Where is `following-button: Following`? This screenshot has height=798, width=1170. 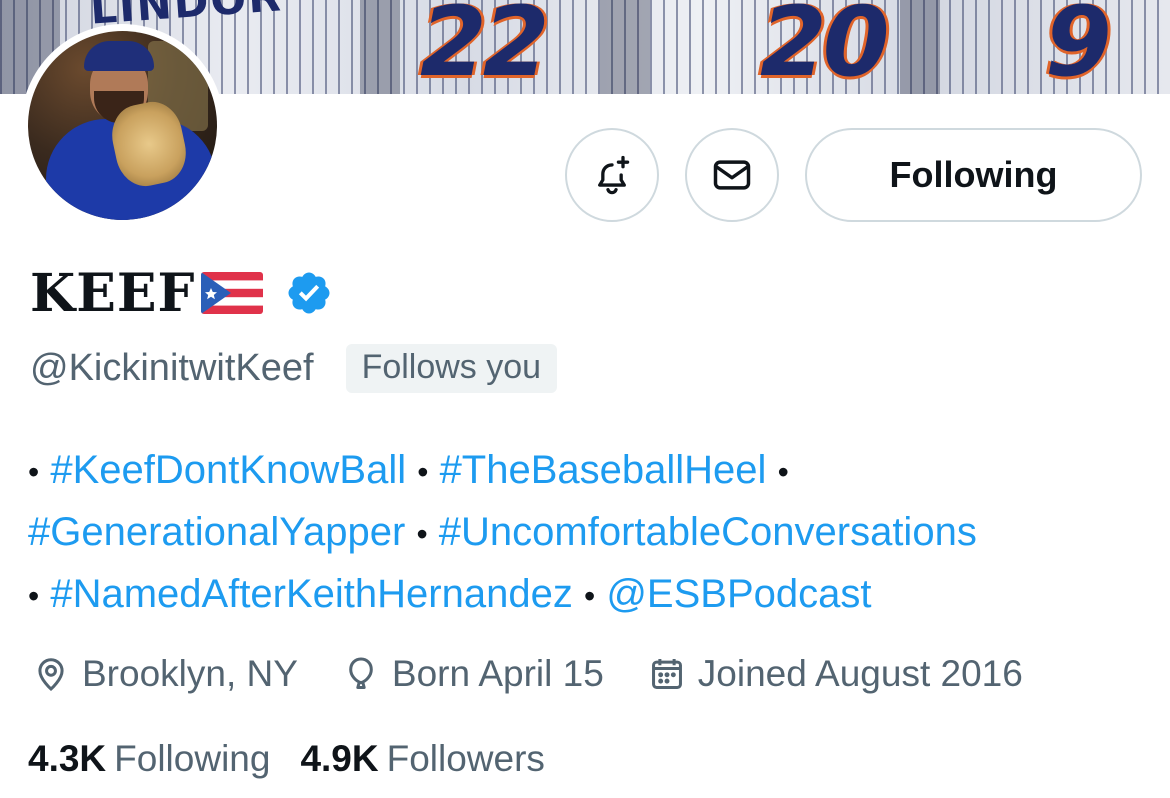 following-button: Following is located at coordinates (973, 175).